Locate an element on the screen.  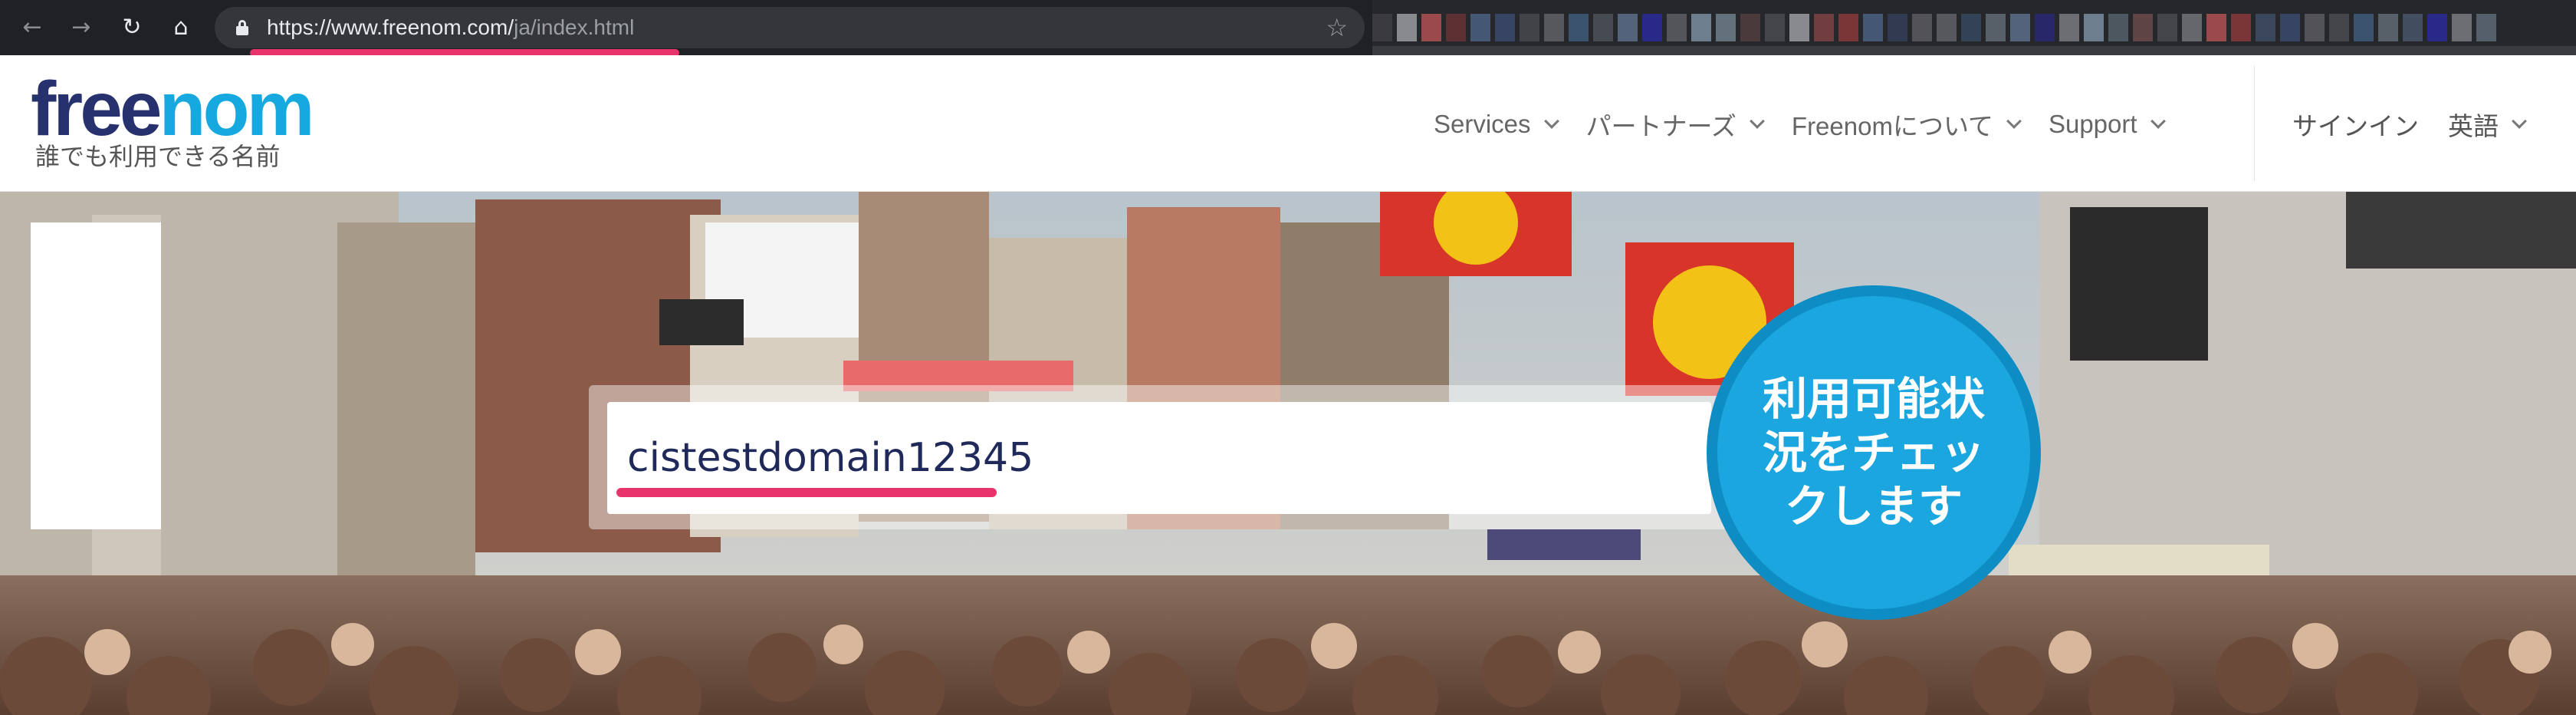
domain-search-input is located at coordinates (1159, 458).